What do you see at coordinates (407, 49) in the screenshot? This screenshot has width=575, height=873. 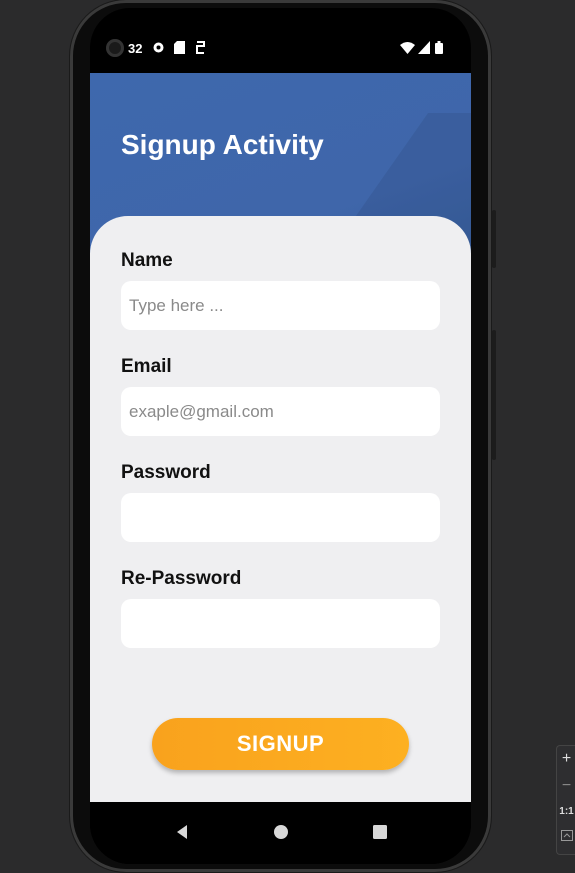 I see `wifi-icon` at bounding box center [407, 49].